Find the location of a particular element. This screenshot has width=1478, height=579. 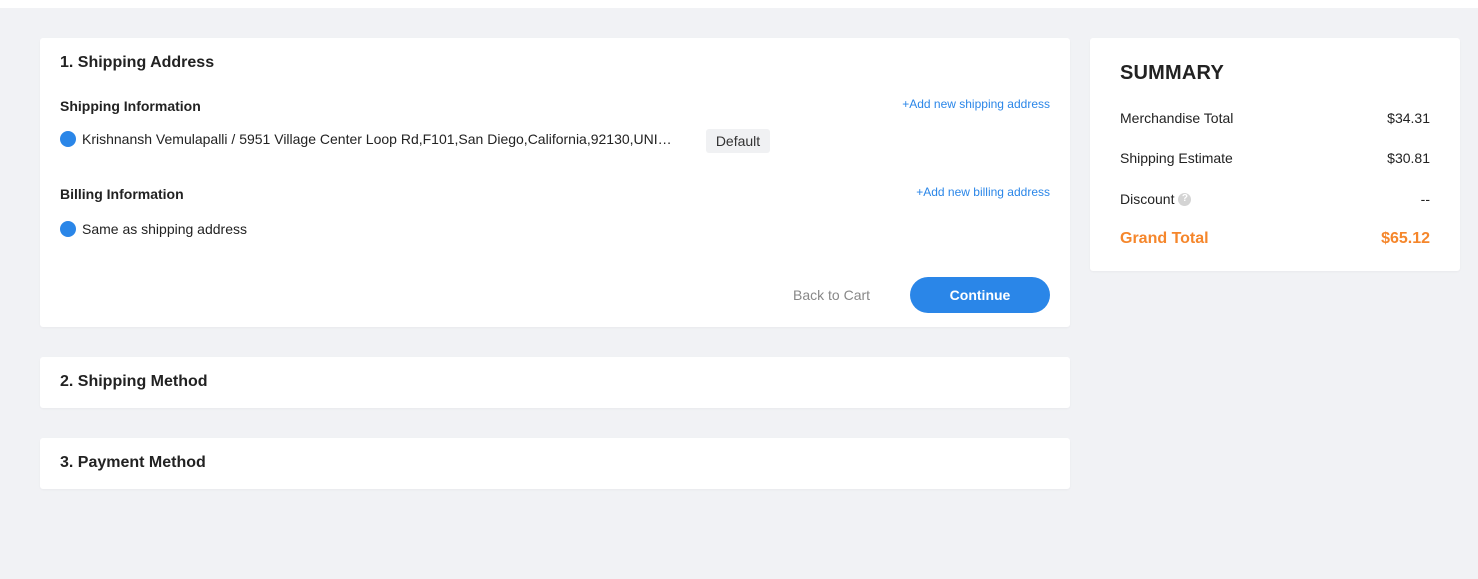

merchandise-total-row: Merchandise Total $34.31 is located at coordinates (1275, 118).